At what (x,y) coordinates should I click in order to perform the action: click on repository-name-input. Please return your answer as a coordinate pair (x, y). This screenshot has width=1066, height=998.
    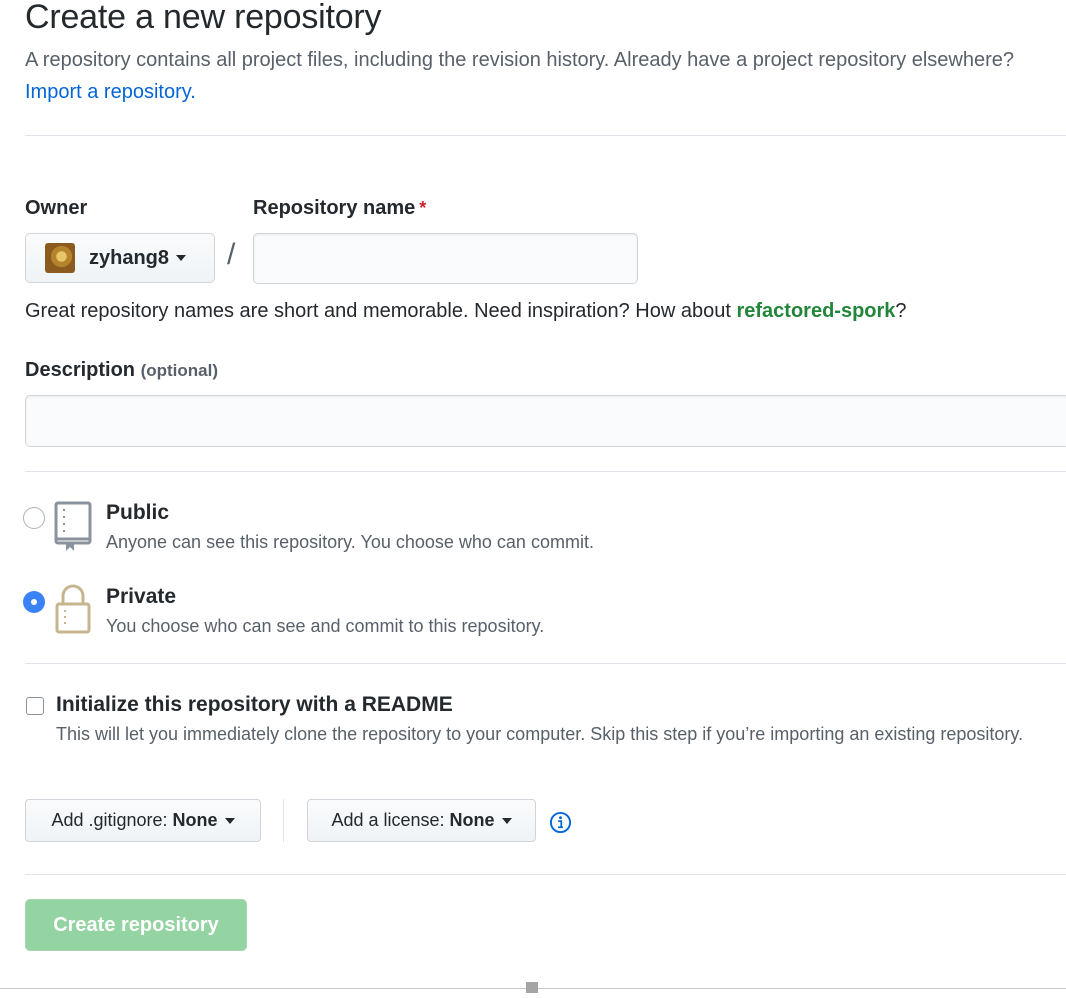
    Looking at the image, I should click on (445, 258).